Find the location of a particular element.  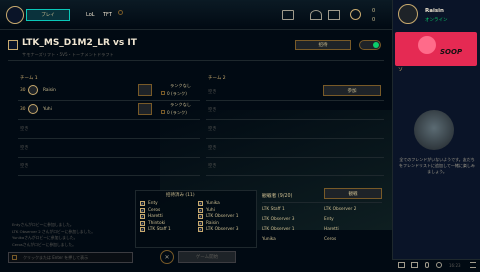

voice-toggle is located at coordinates (370, 45).